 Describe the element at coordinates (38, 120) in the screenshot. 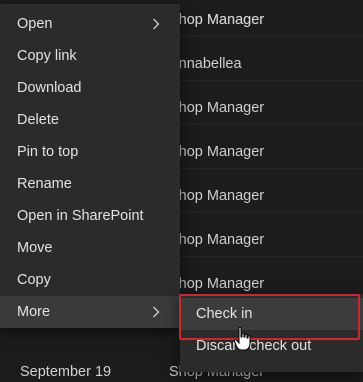

I see `menu-item-label: Delete` at that location.